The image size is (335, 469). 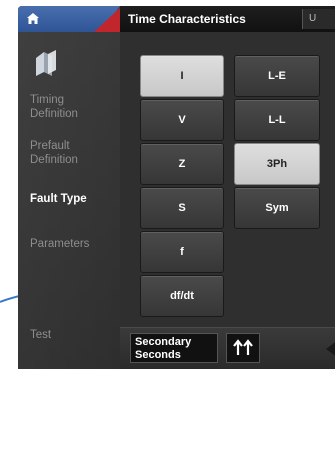 What do you see at coordinates (33, 18) in the screenshot?
I see `home-icon` at bounding box center [33, 18].